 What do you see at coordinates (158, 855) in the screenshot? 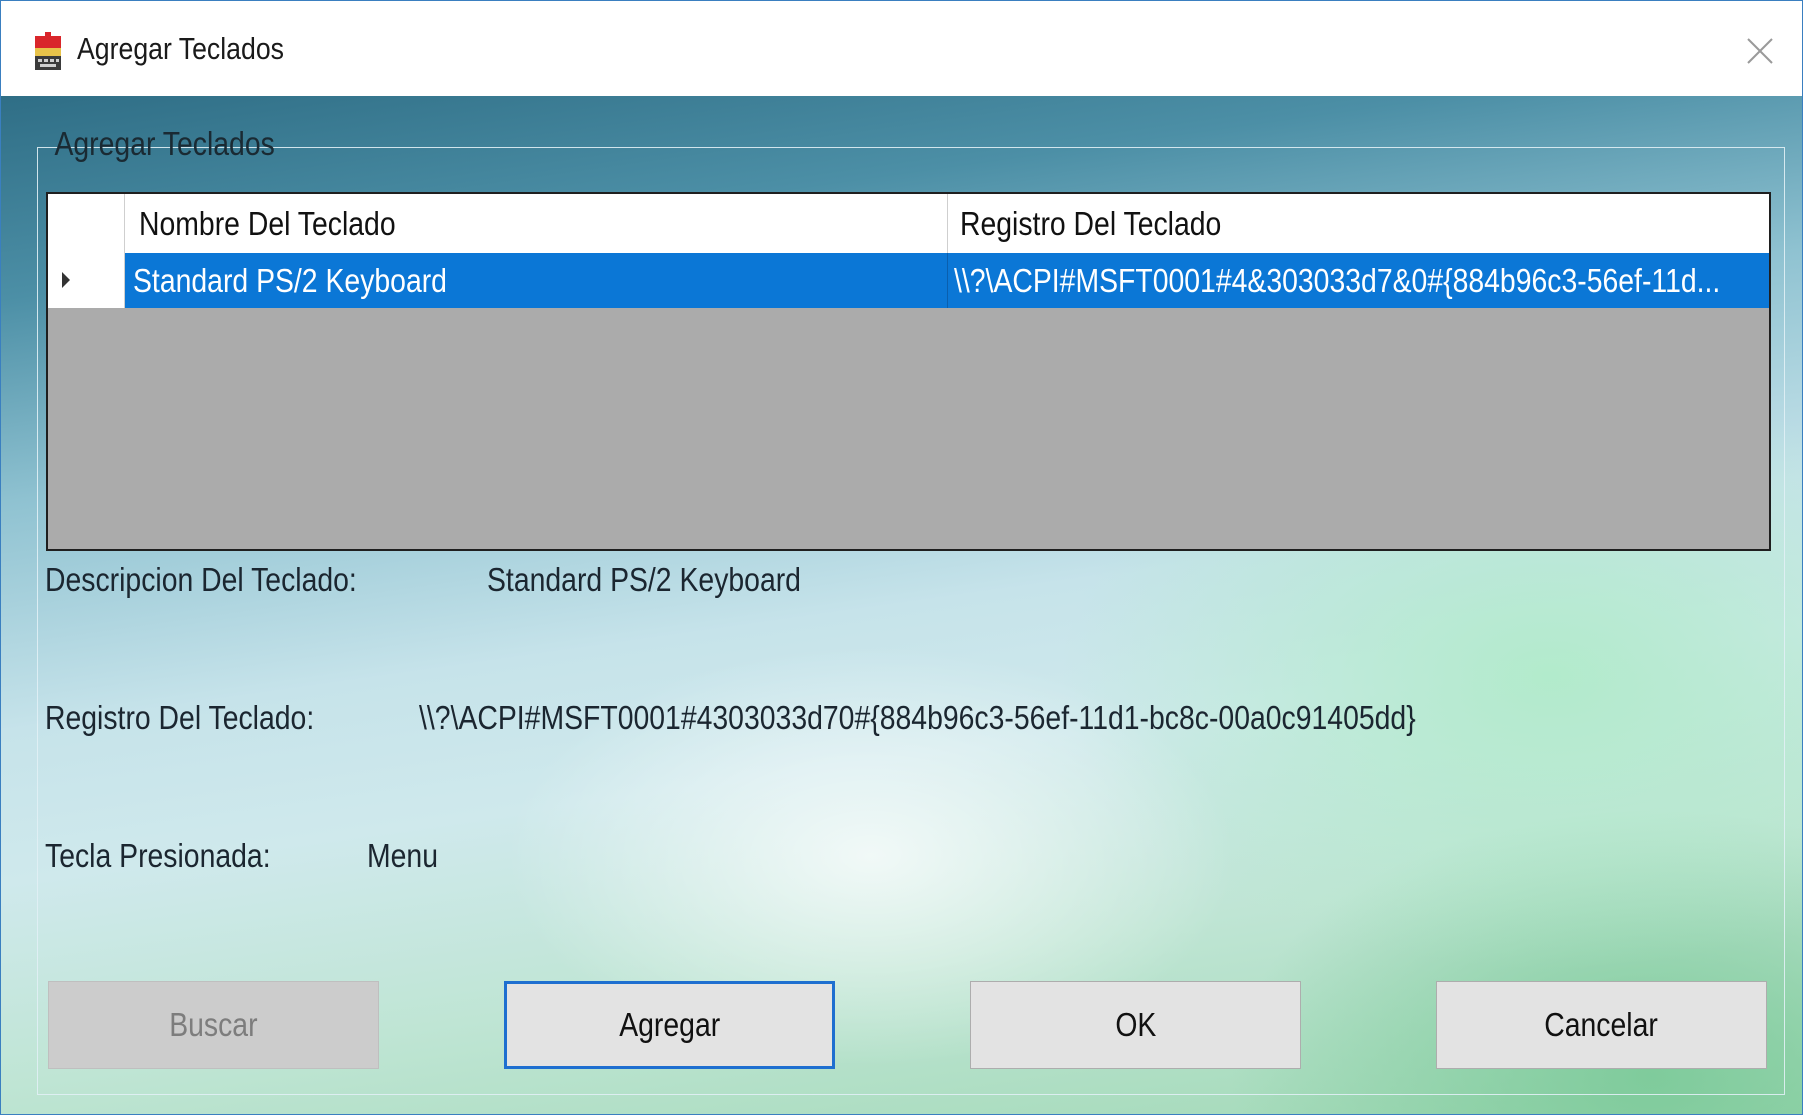
I see `tecla-presionada-label: Tecla Presionada:` at bounding box center [158, 855].